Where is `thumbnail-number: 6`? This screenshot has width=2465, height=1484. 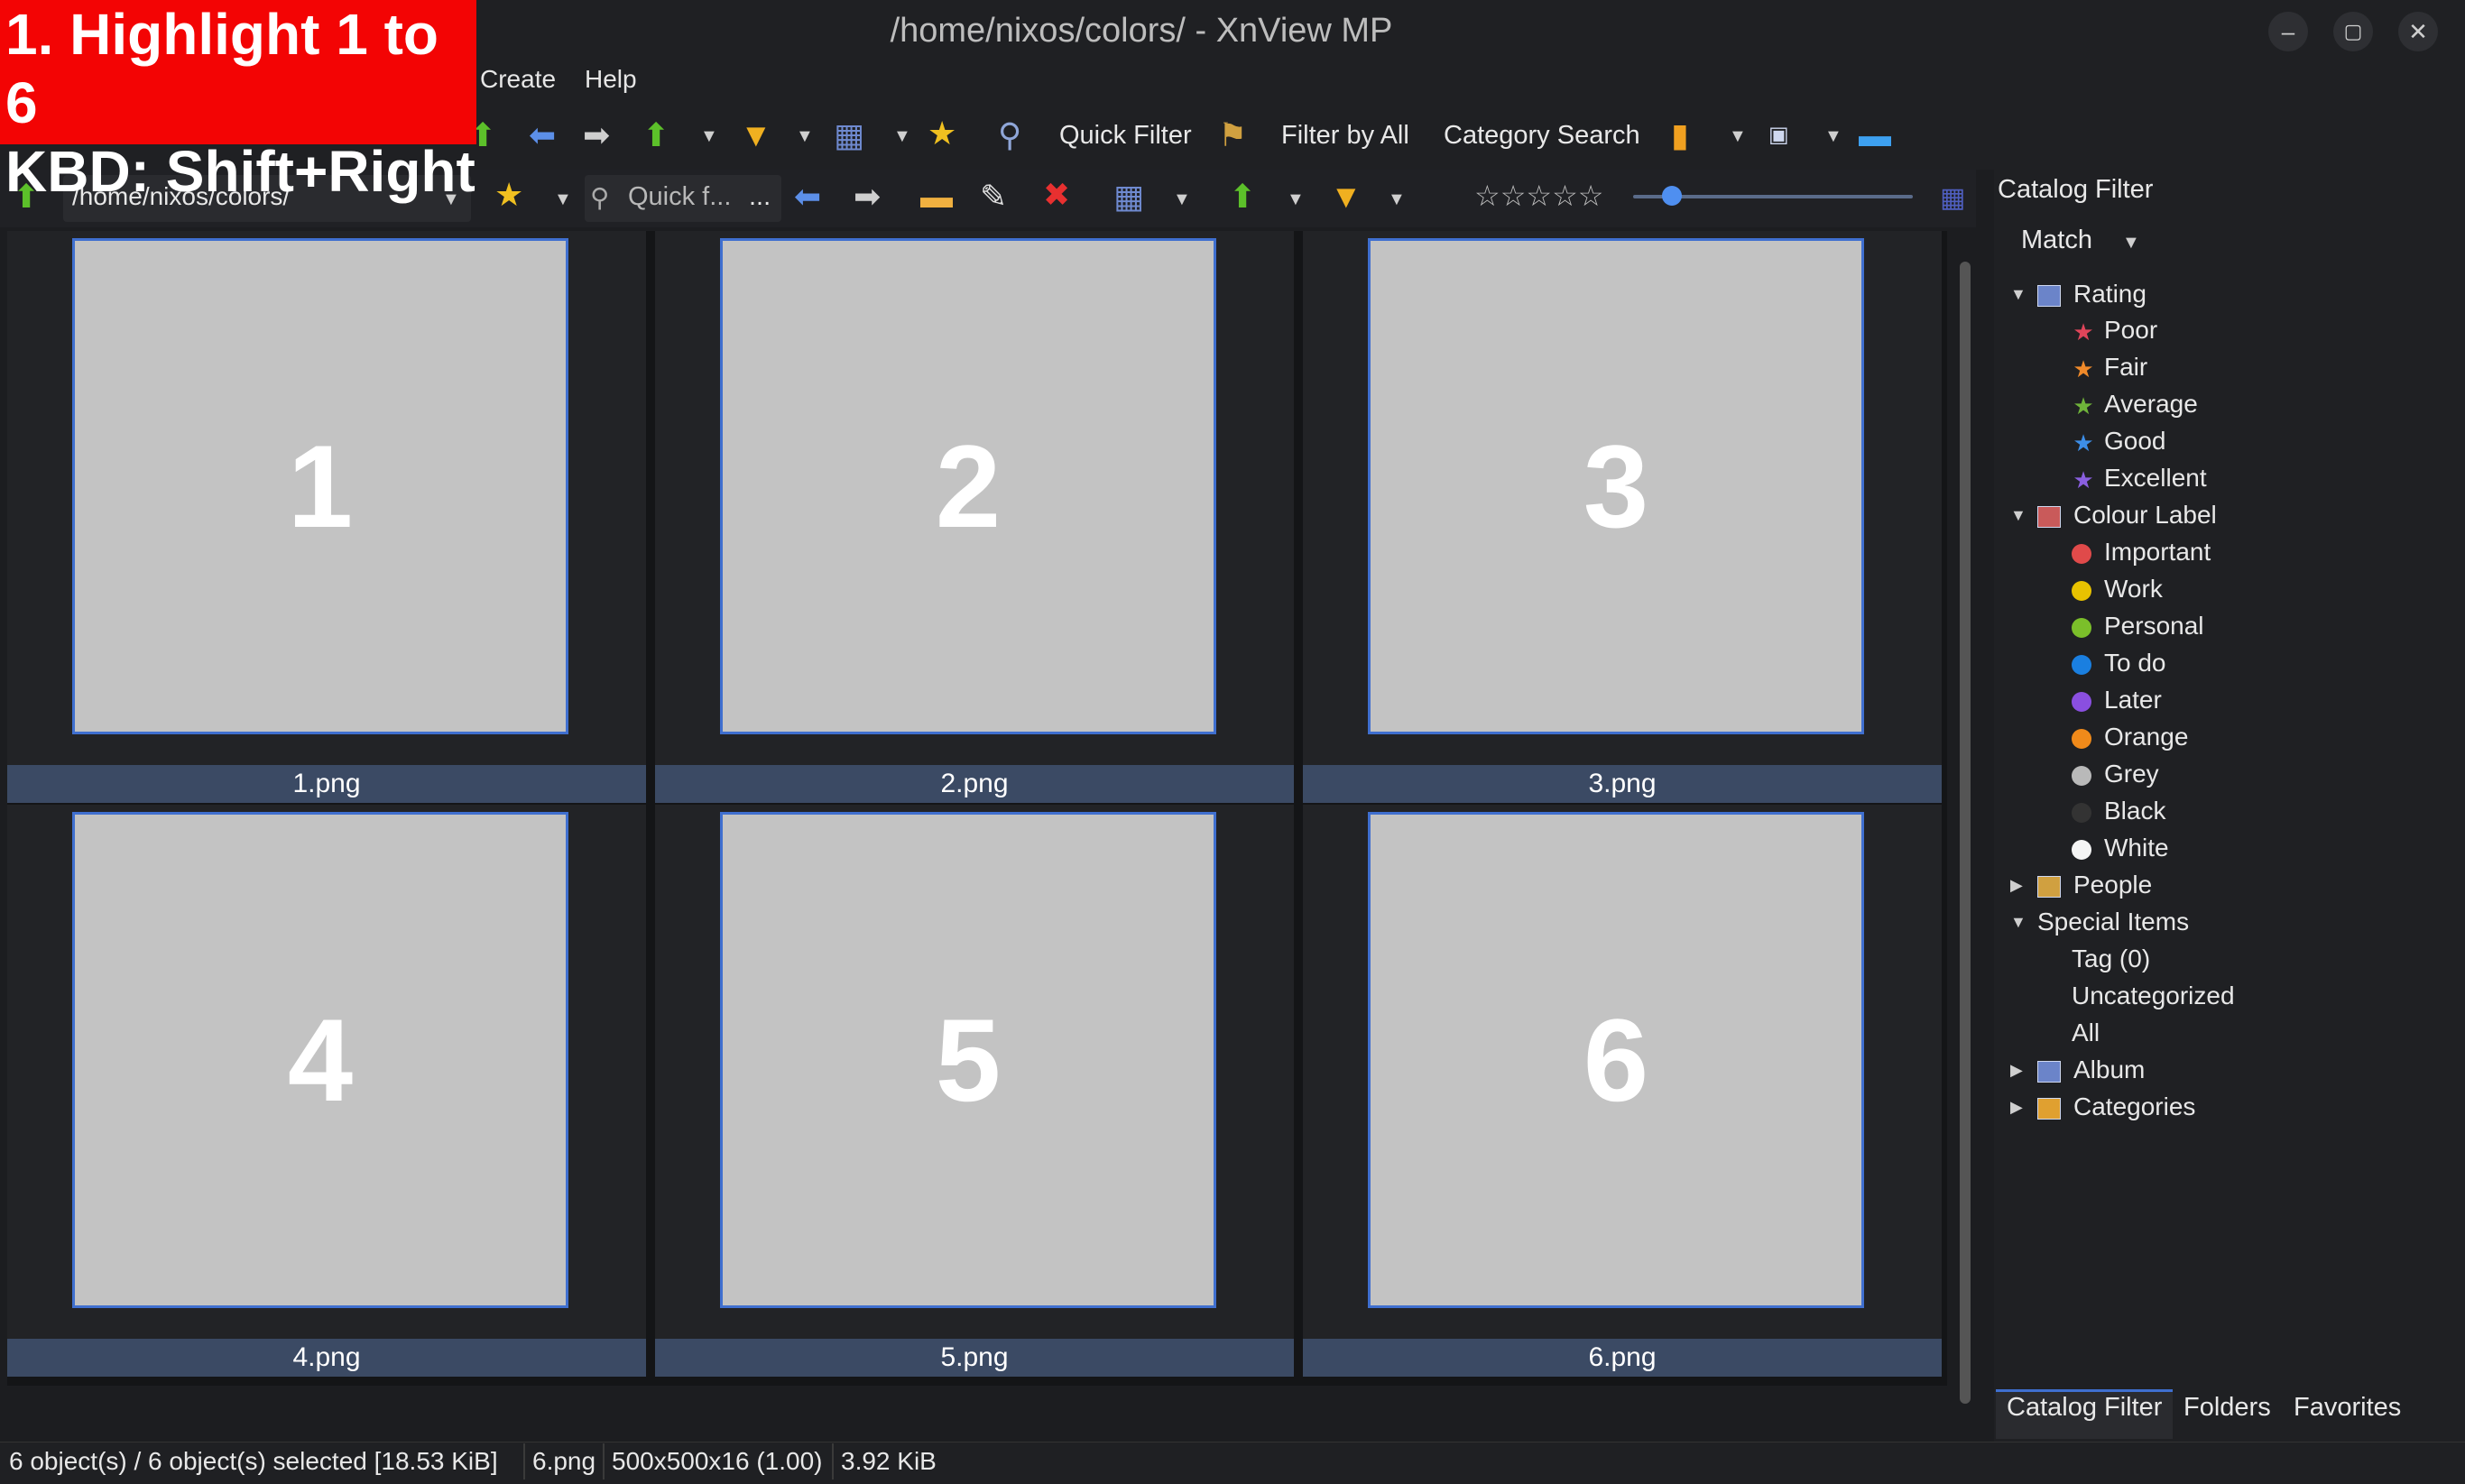
thumbnail-number: 6 is located at coordinates (1616, 1060).